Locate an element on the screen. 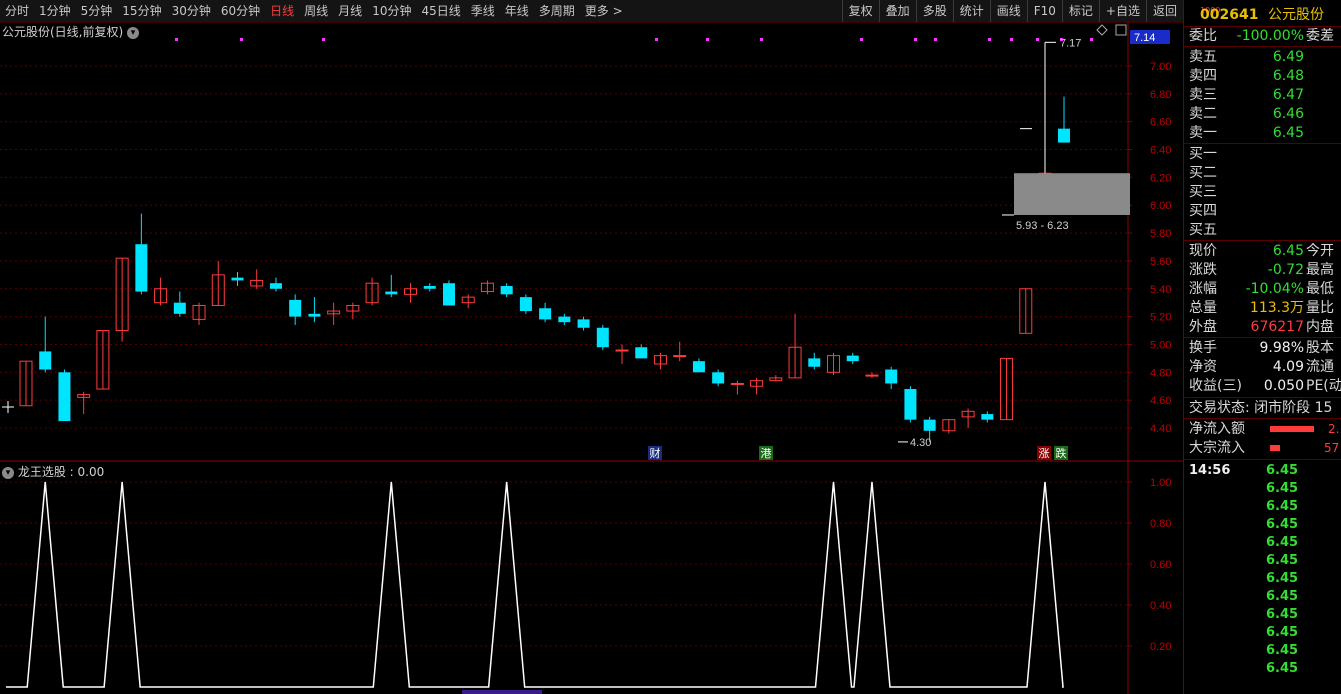 This screenshot has height=694, width=1341. trade-status: 交易状态: 闭市阶段 15 is located at coordinates (1262, 408).